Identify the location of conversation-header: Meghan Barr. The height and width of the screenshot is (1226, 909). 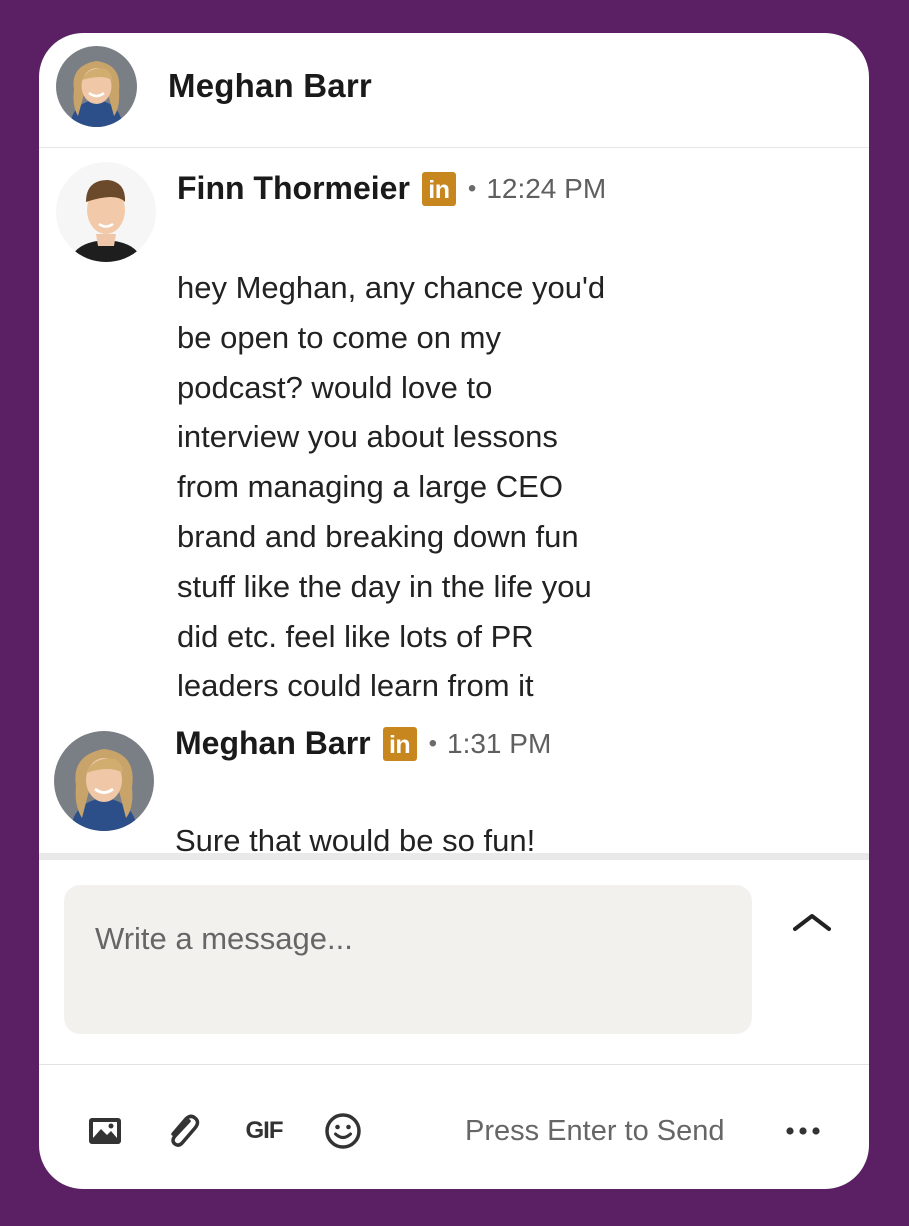
(454, 90).